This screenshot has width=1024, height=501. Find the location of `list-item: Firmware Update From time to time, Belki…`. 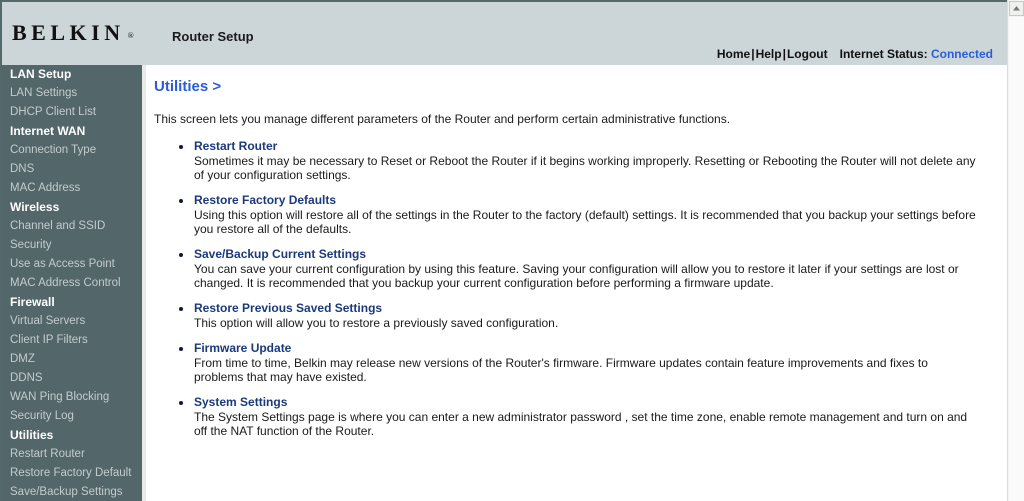

list-item: Firmware Update From time to time, Belki… is located at coordinates (576, 362).